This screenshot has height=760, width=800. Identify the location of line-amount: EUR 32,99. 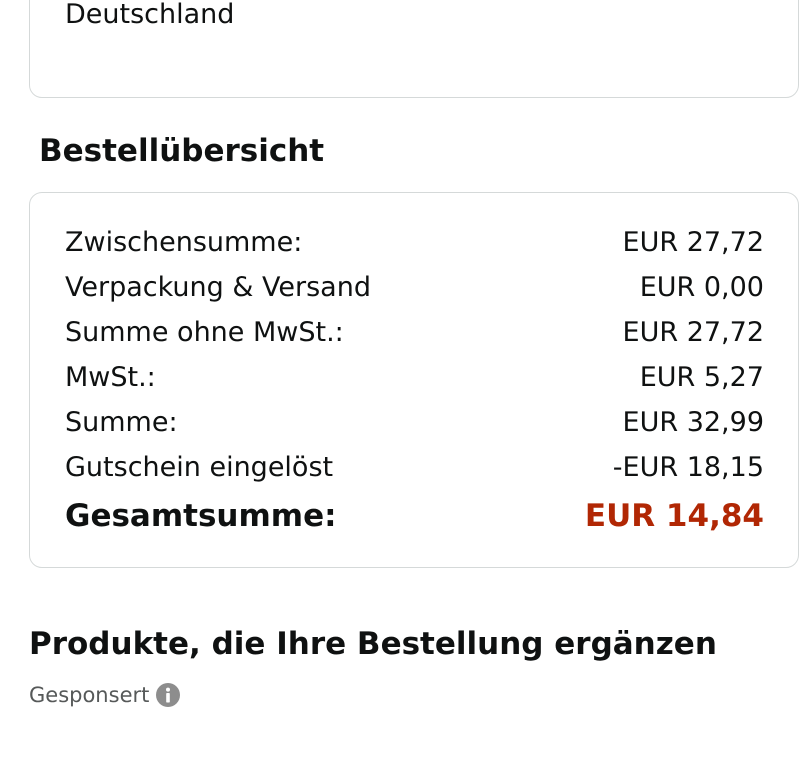
(693, 422).